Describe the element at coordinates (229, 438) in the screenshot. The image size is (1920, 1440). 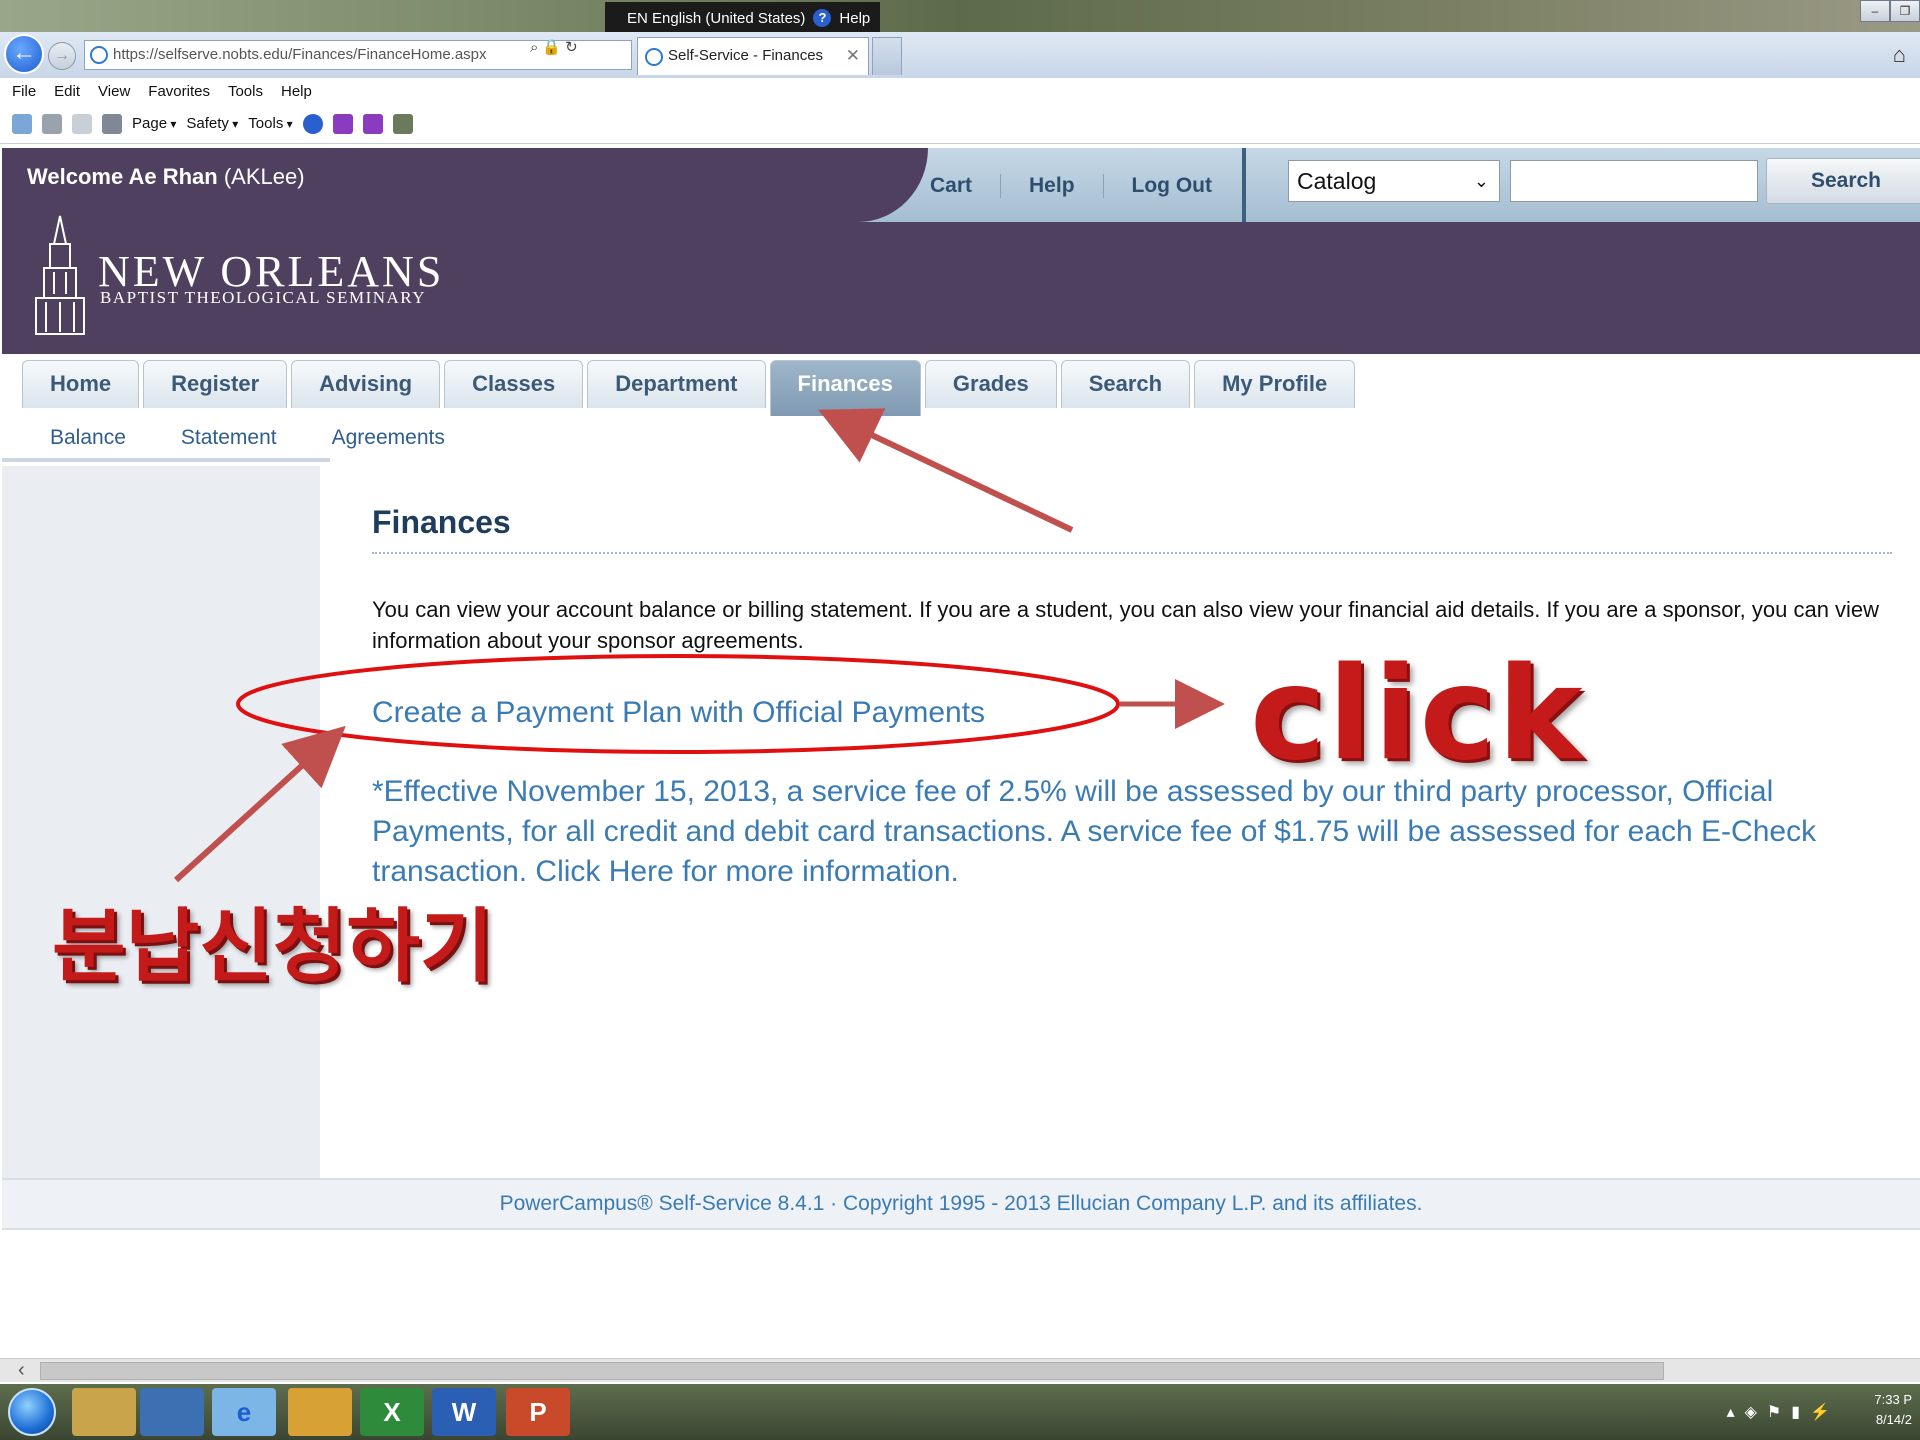
I see `subnav-statement: Statement` at that location.